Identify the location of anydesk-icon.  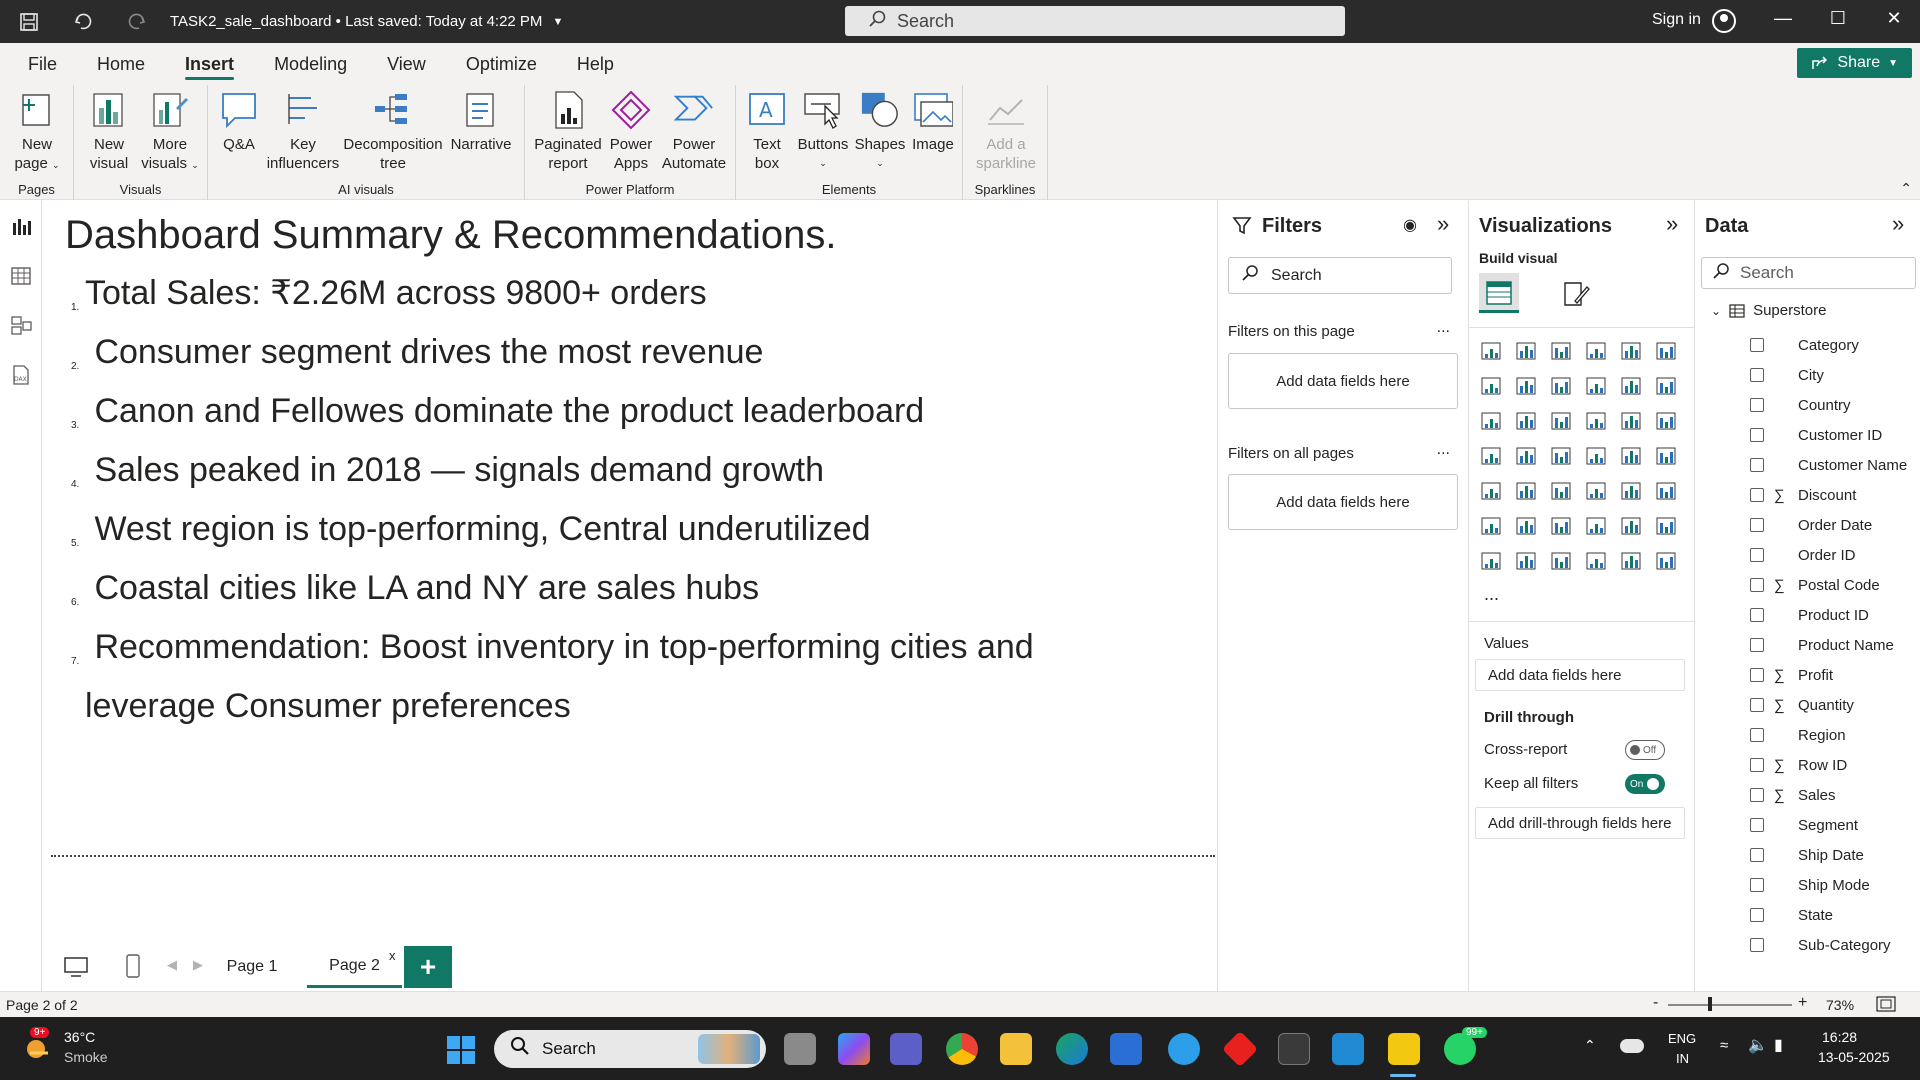
(1240, 1049).